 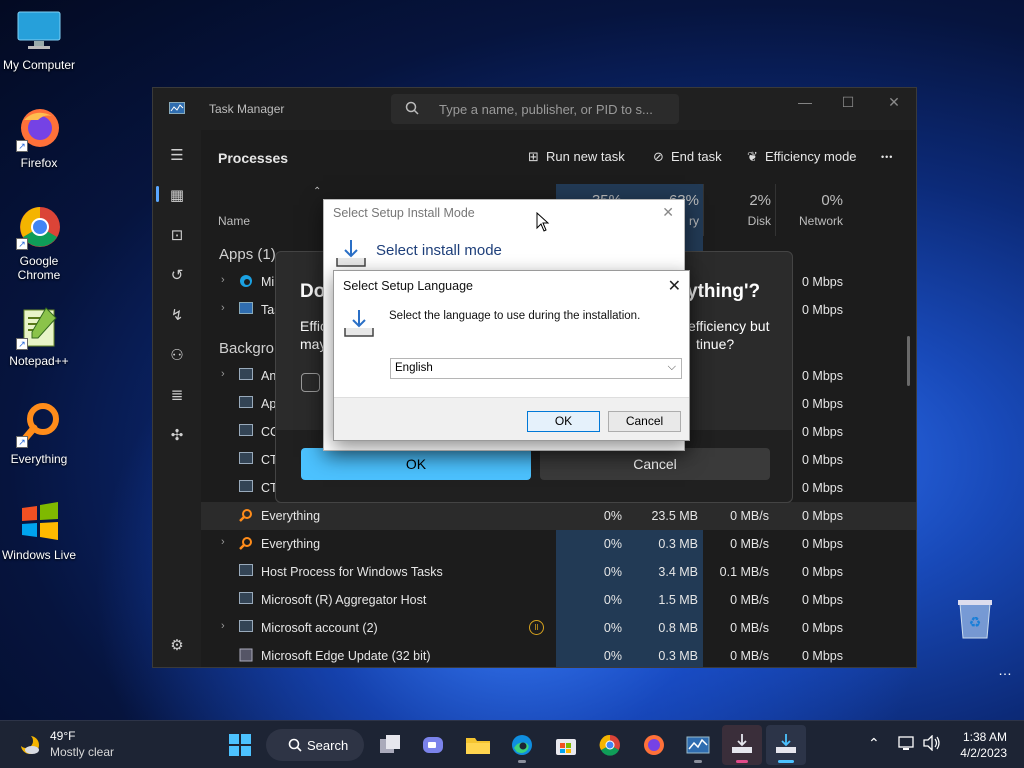 I want to click on setup-taskbar-button-active, so click(x=742, y=745).